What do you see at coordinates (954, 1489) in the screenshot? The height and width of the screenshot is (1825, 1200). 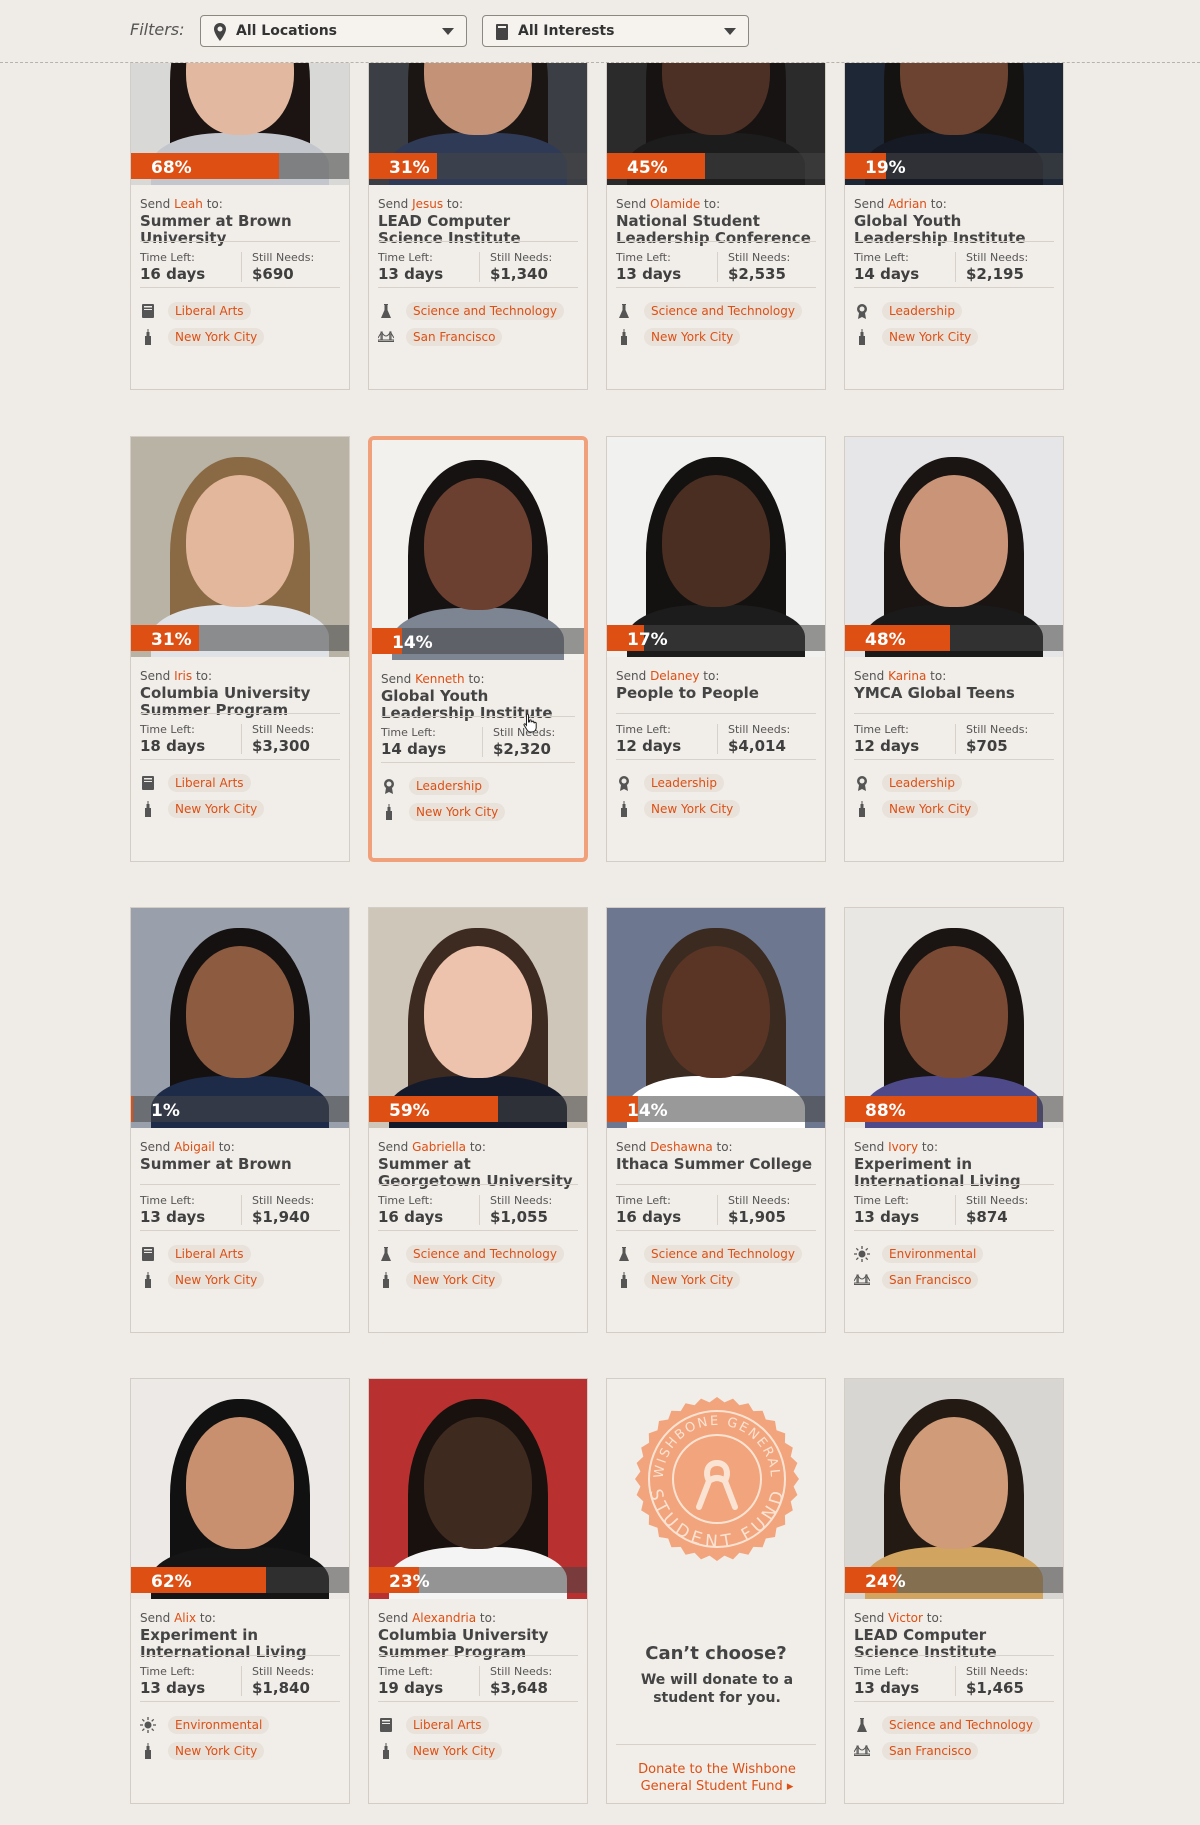 I see `student-photo: 24%` at bounding box center [954, 1489].